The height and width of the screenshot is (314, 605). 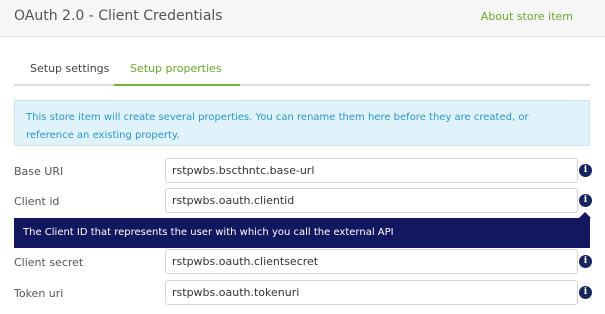 What do you see at coordinates (371, 292) in the screenshot?
I see `token-uri-field` at bounding box center [371, 292].